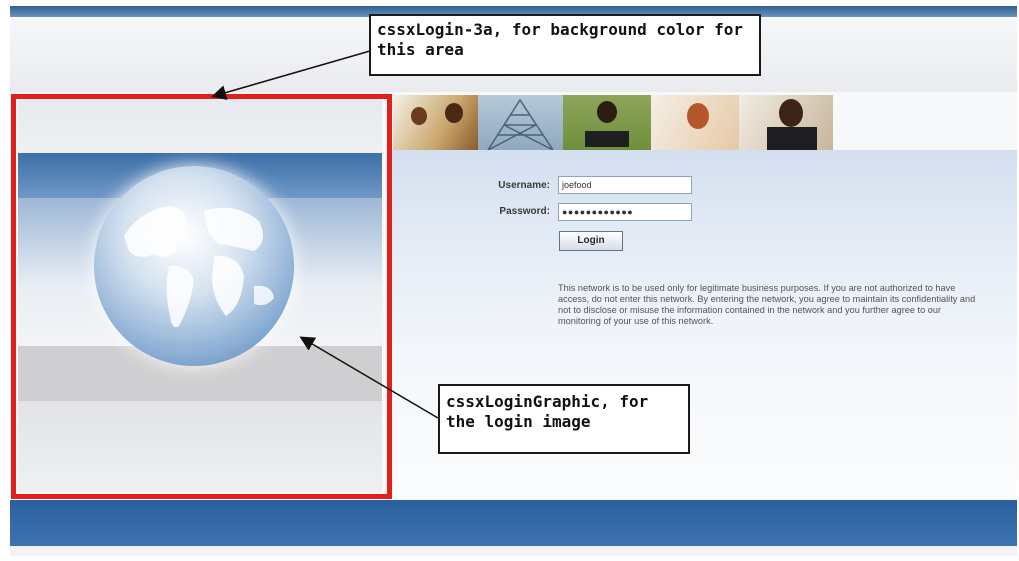 The height and width of the screenshot is (561, 1019). I want to click on arrow-to-graphic, so click(369, 377).